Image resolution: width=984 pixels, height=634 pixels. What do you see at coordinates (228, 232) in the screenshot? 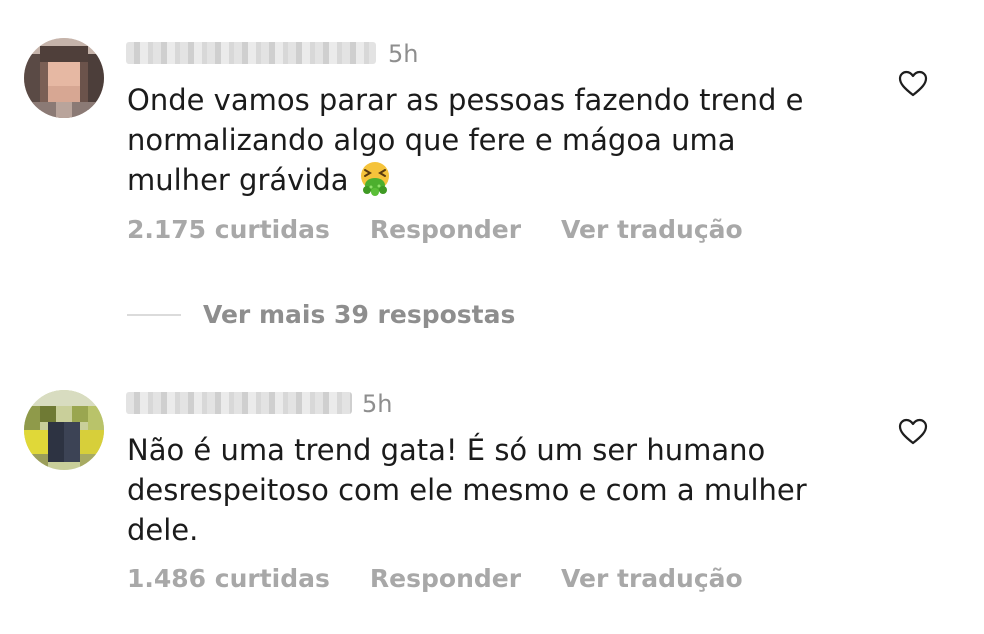
I see `likes-count: 2.175 curtidas` at bounding box center [228, 232].